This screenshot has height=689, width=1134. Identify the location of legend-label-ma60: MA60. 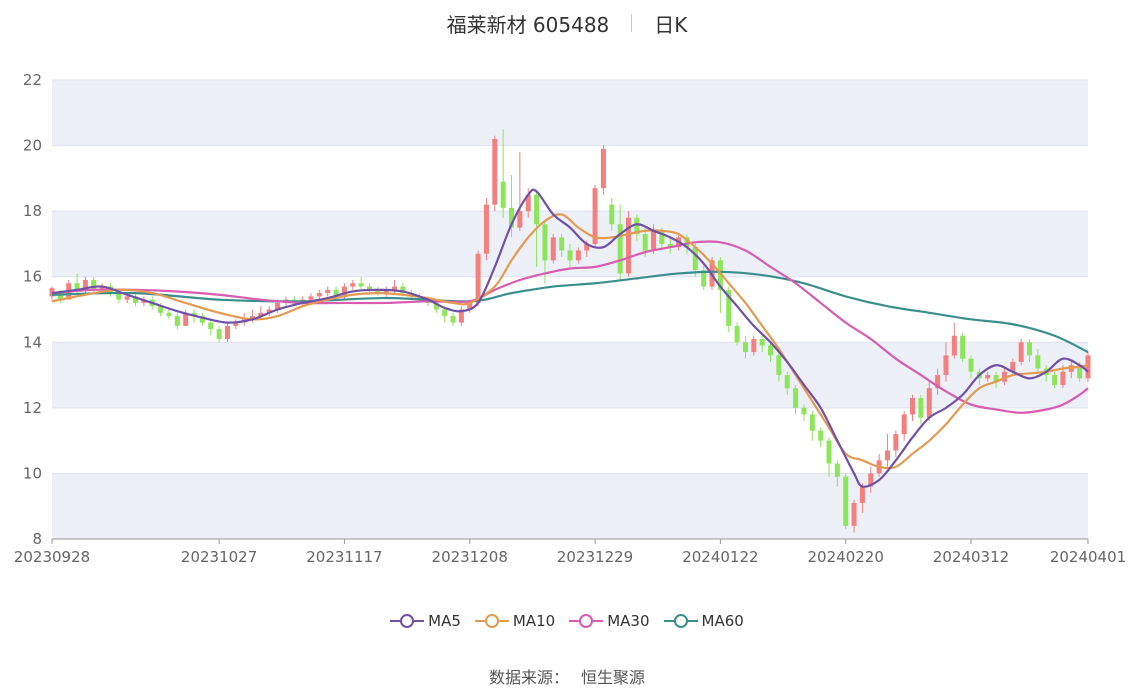
(722, 621).